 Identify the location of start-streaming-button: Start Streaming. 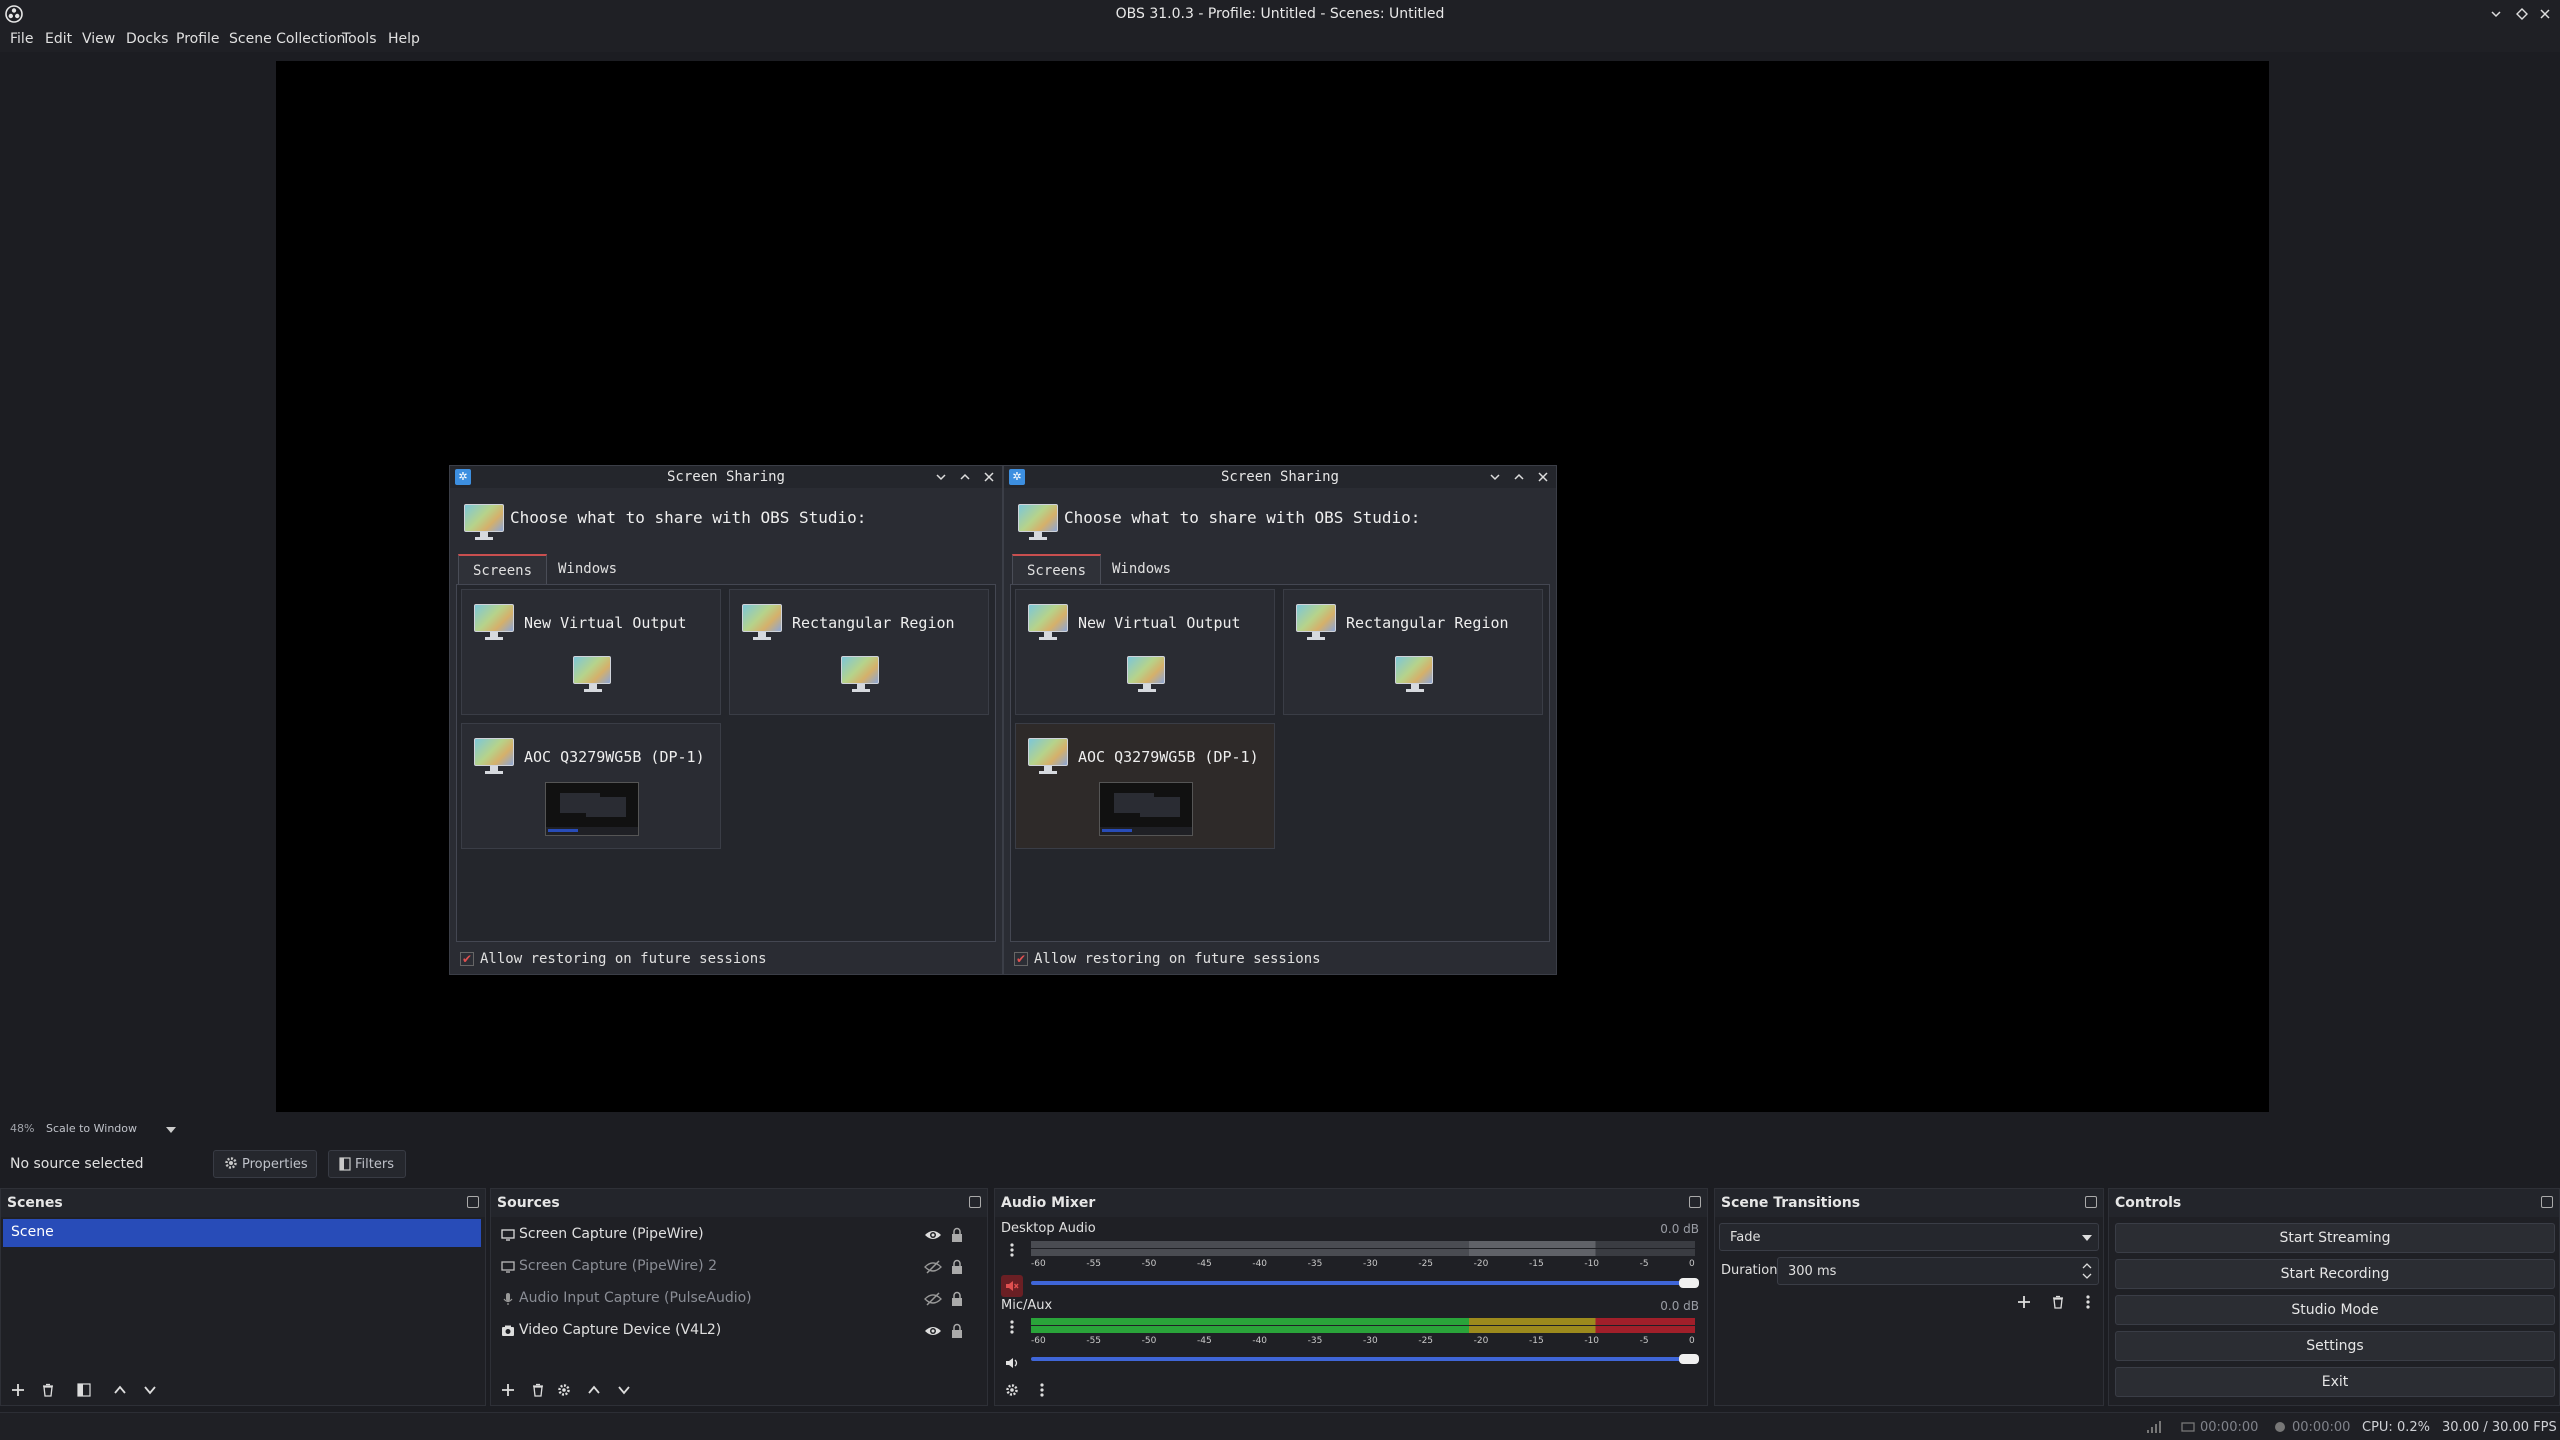
(2335, 1238).